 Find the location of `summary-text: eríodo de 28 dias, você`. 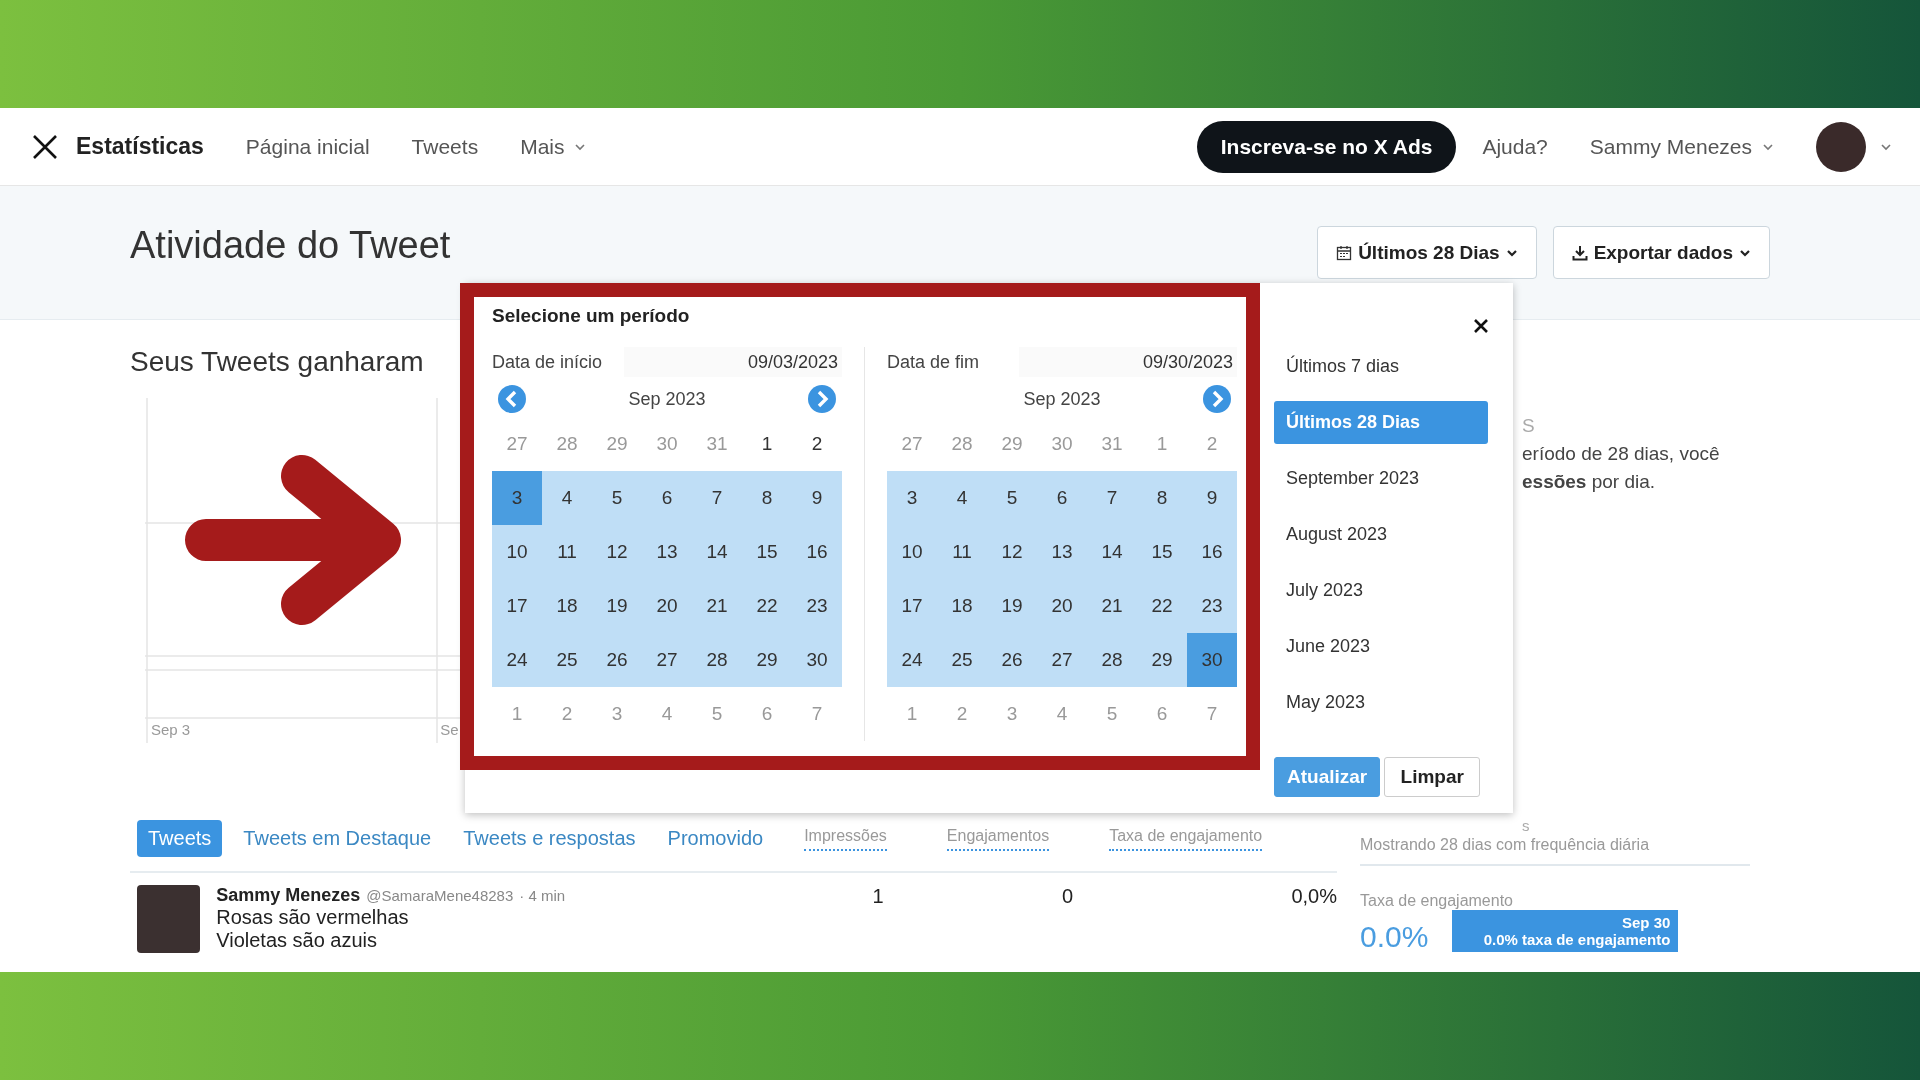

summary-text: eríodo de 28 dias, você is located at coordinates (1621, 454).